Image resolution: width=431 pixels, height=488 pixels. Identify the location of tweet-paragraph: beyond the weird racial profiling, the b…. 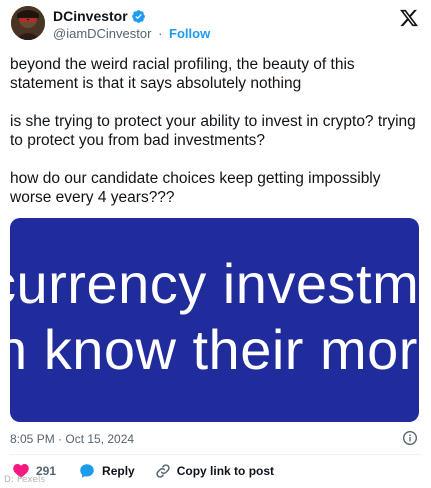
(182, 74).